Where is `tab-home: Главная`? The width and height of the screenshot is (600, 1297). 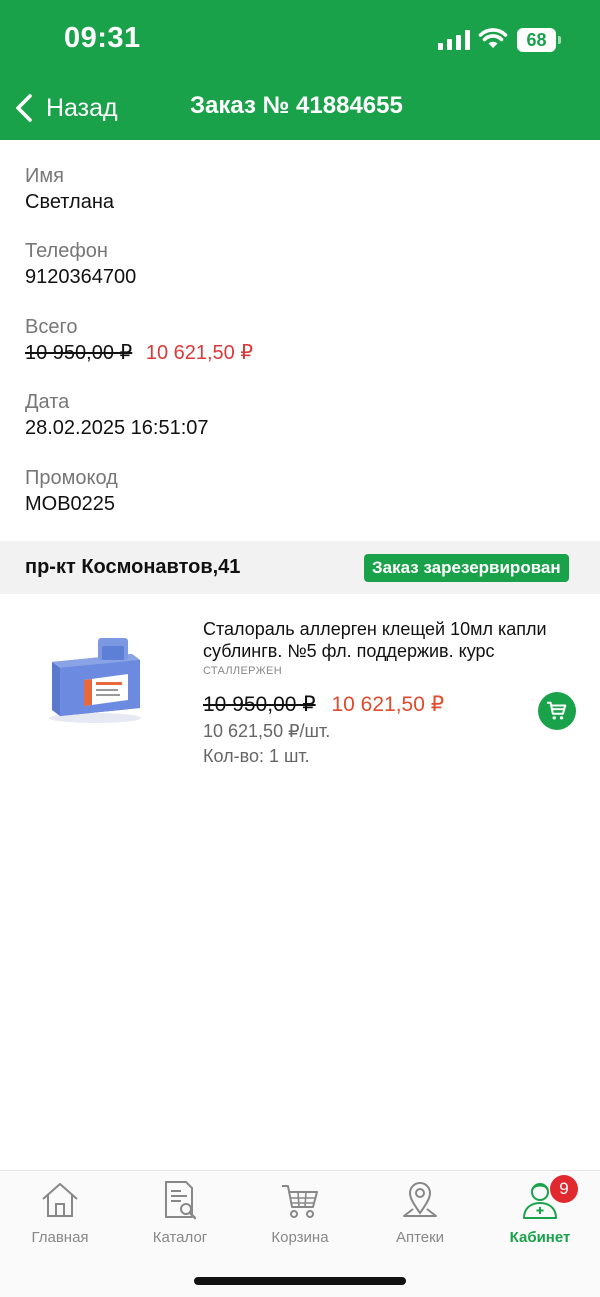
tab-home: Главная is located at coordinates (60, 1215).